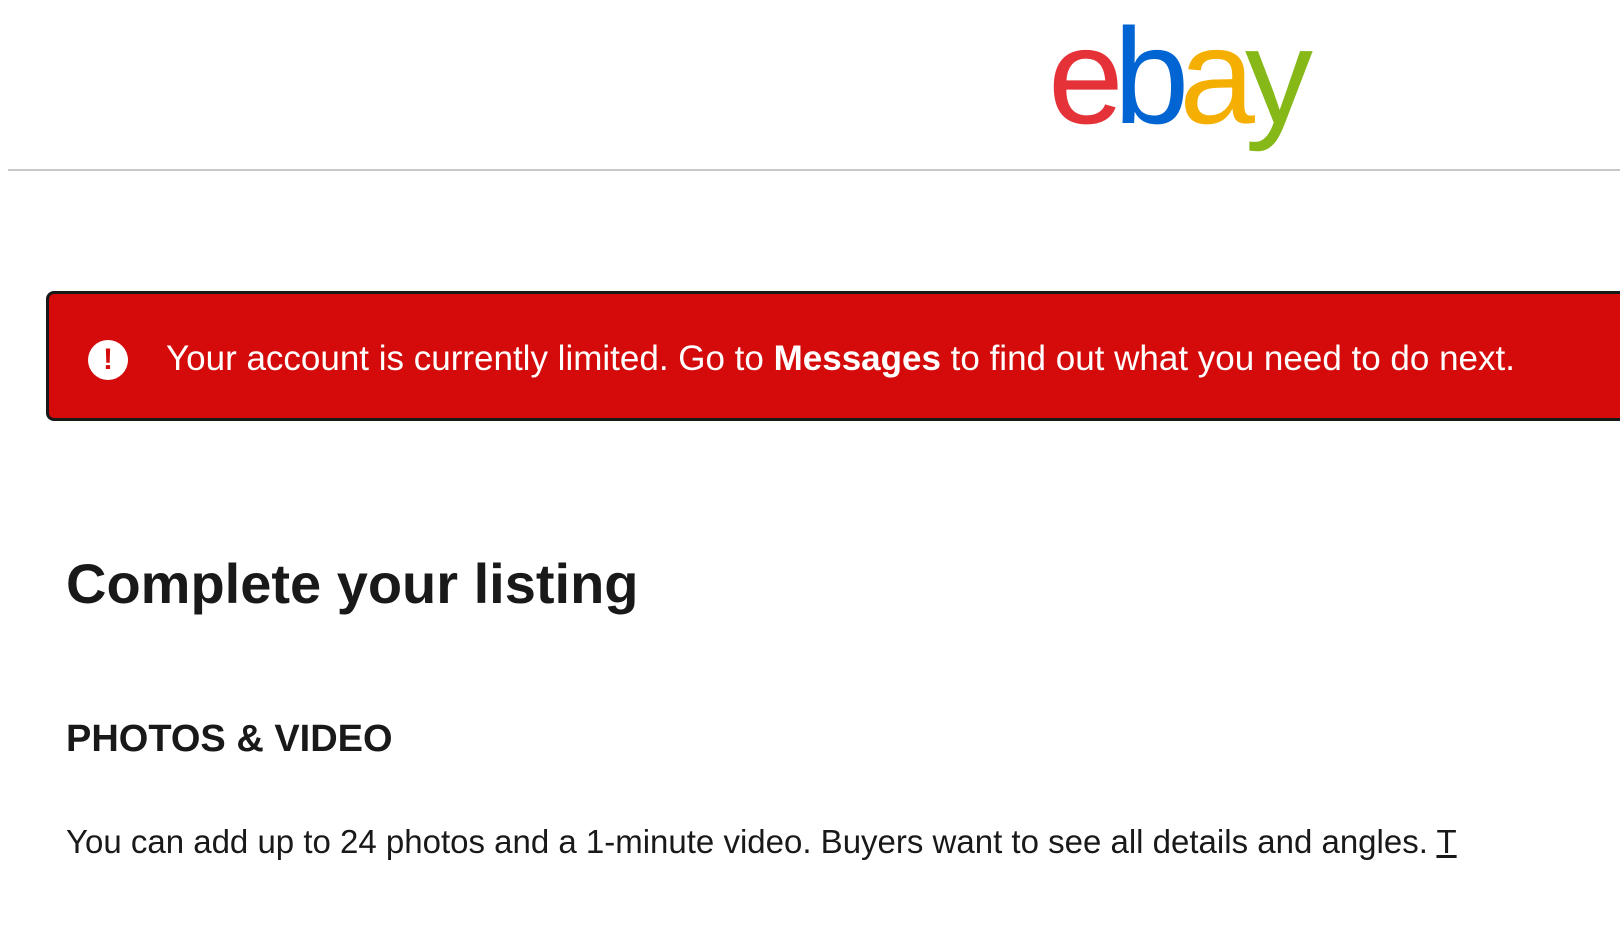 The width and height of the screenshot is (1620, 947). Describe the element at coordinates (108, 360) in the screenshot. I see `alert-circle-icon: !` at that location.